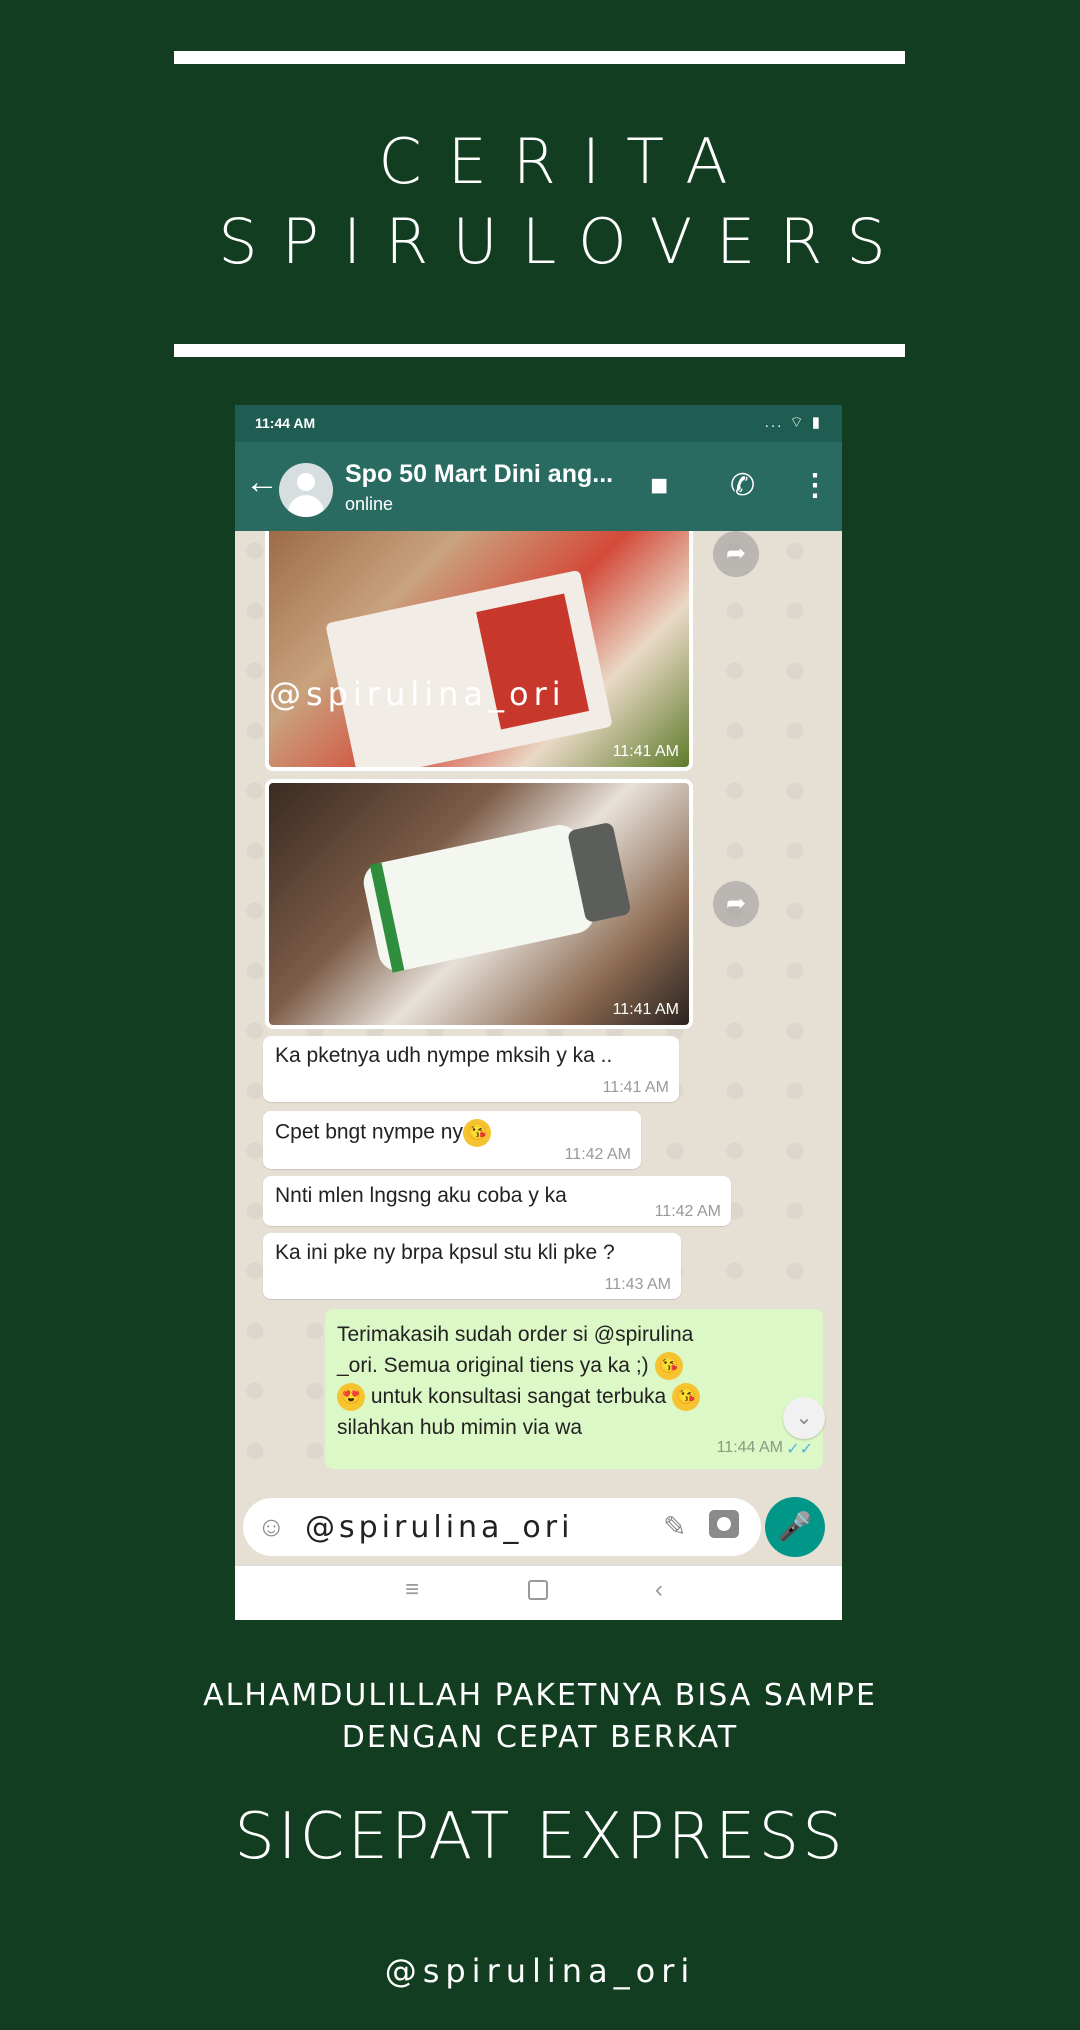 This screenshot has height=2030, width=1080. I want to click on avatar-head-shape, so click(306, 482).